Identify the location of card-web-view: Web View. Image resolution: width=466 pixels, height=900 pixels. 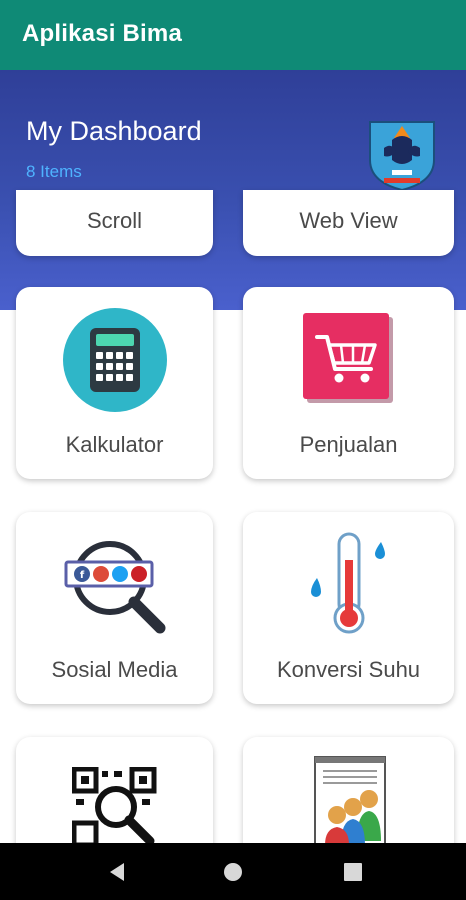
(348, 223).